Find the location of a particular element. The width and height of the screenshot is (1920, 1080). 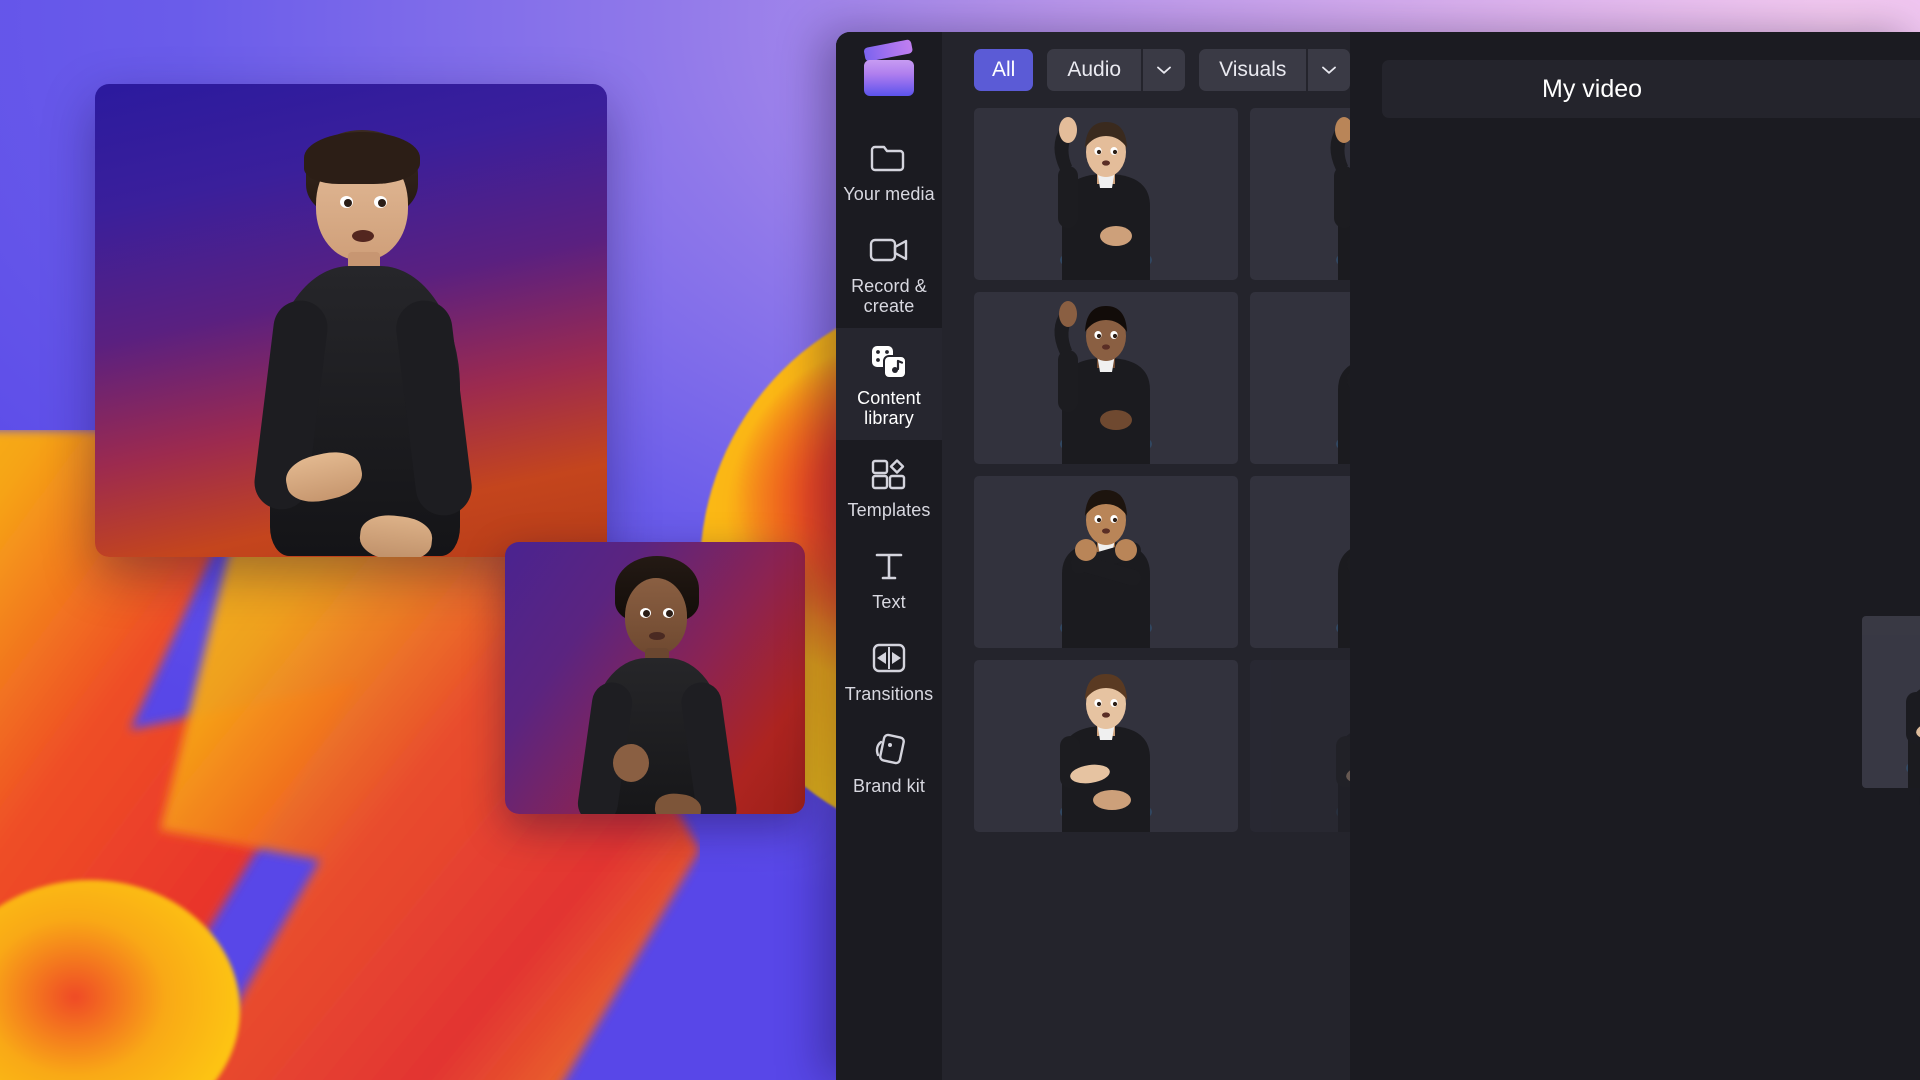

sidebar-item-templates: Templates is located at coordinates (889, 486).